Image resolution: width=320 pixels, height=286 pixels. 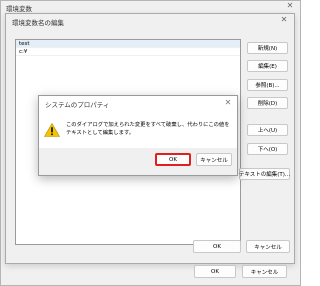 I want to click on dialog-title: 環境変数名の編集, so click(x=38, y=23).